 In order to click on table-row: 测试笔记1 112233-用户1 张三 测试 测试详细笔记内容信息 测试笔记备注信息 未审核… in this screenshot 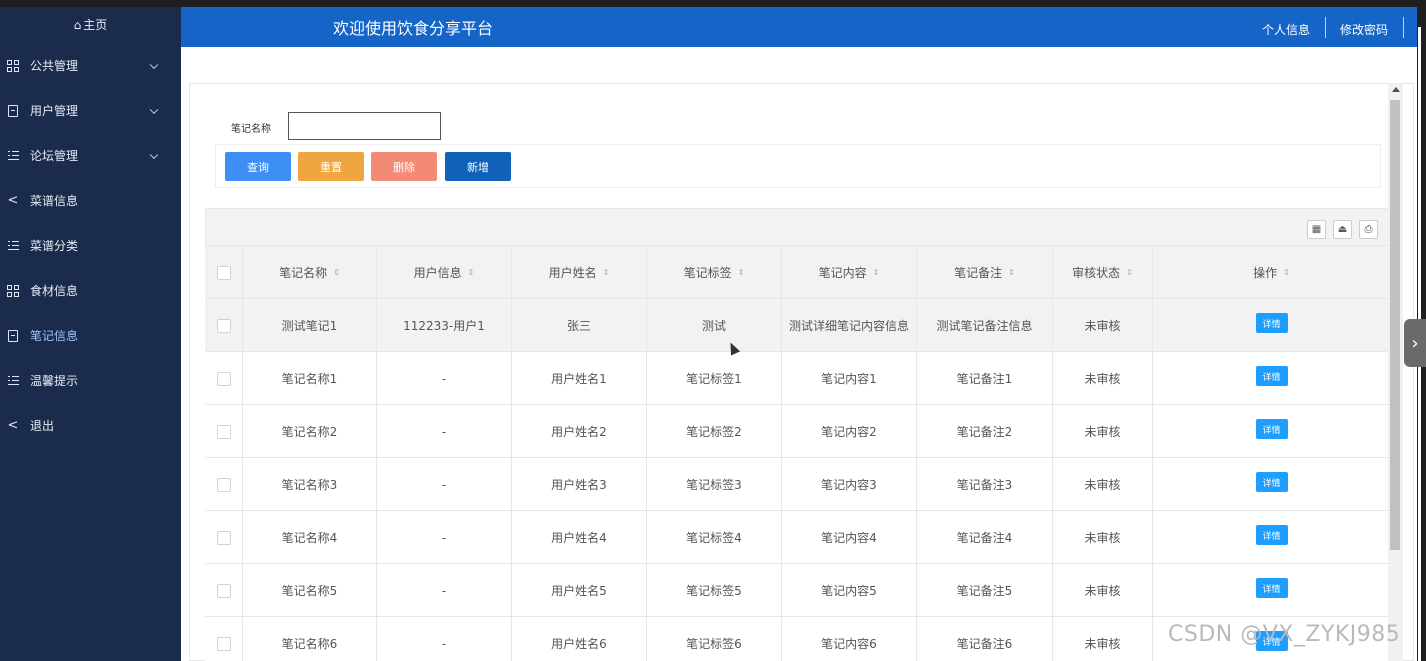, I will do `click(798, 325)`.